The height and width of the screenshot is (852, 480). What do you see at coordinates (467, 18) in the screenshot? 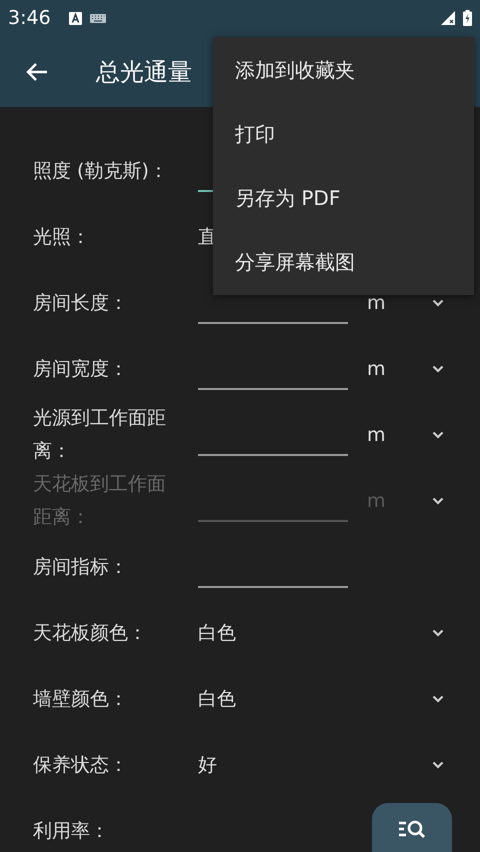
I see `battery-icon` at bounding box center [467, 18].